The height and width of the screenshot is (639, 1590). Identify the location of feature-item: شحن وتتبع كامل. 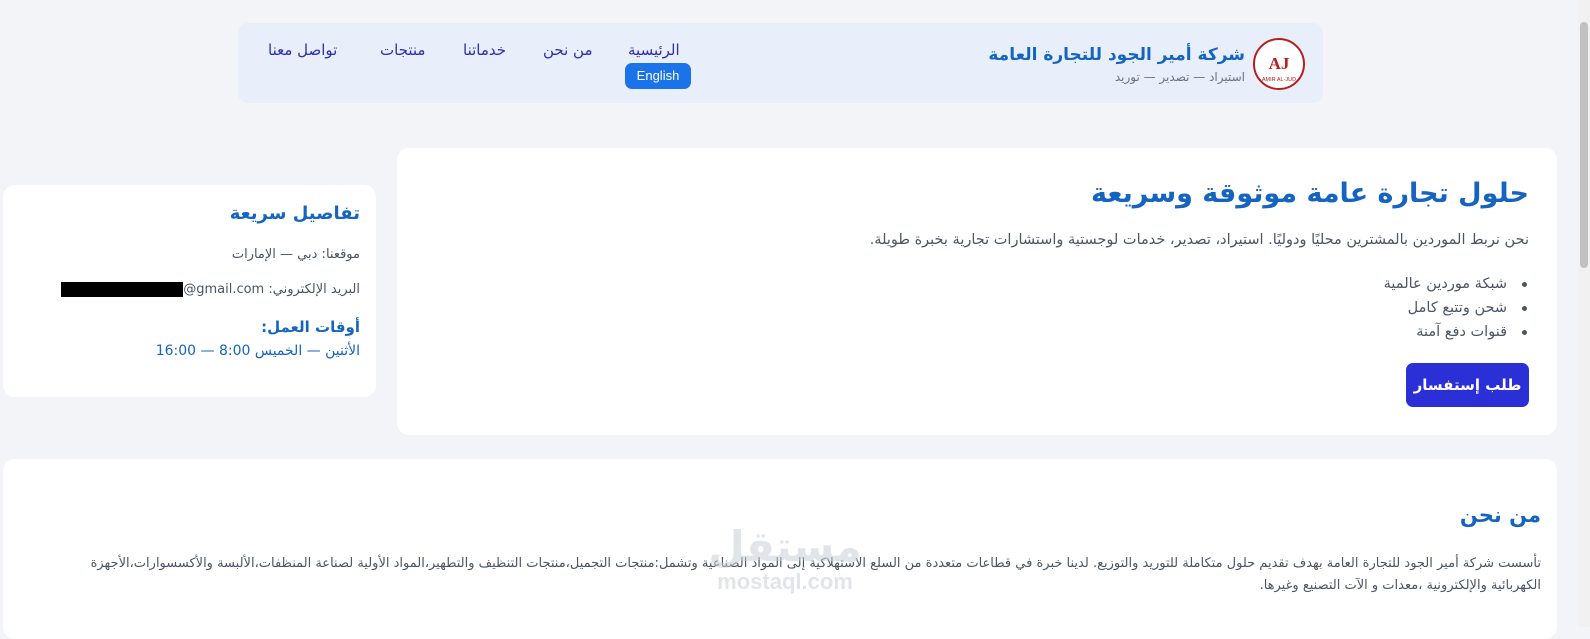
(1456, 308).